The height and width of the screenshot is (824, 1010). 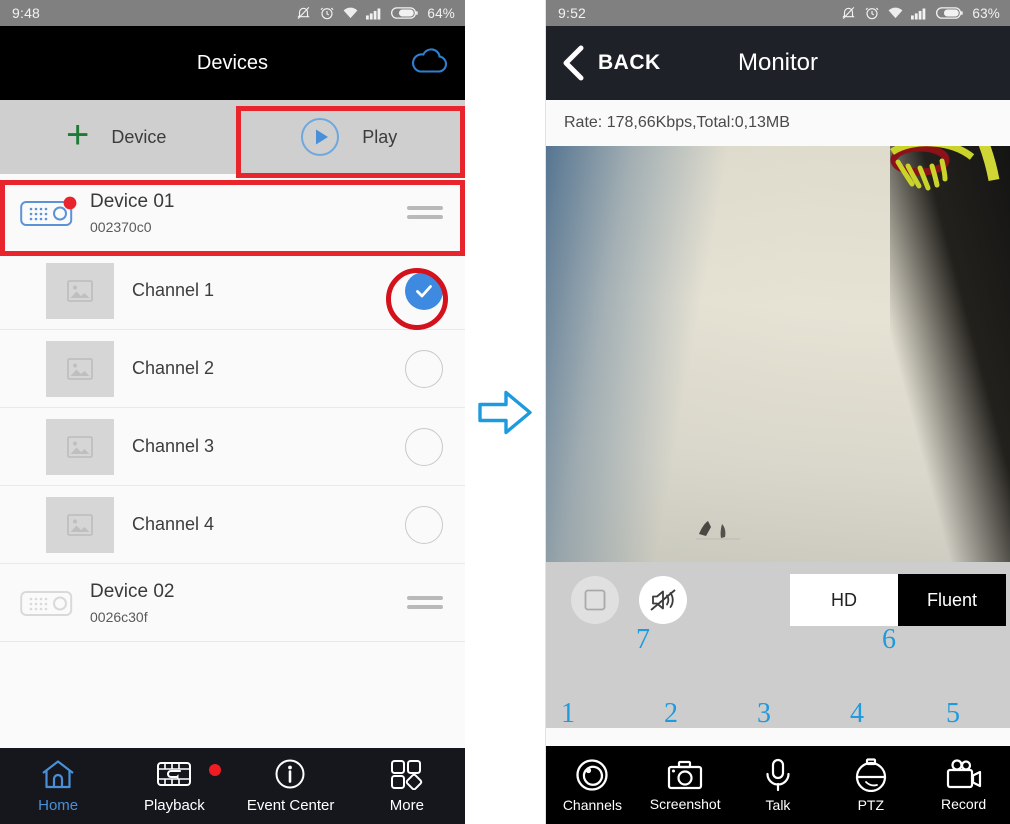 I want to click on channel-row: Channel 4, so click(x=232, y=525).